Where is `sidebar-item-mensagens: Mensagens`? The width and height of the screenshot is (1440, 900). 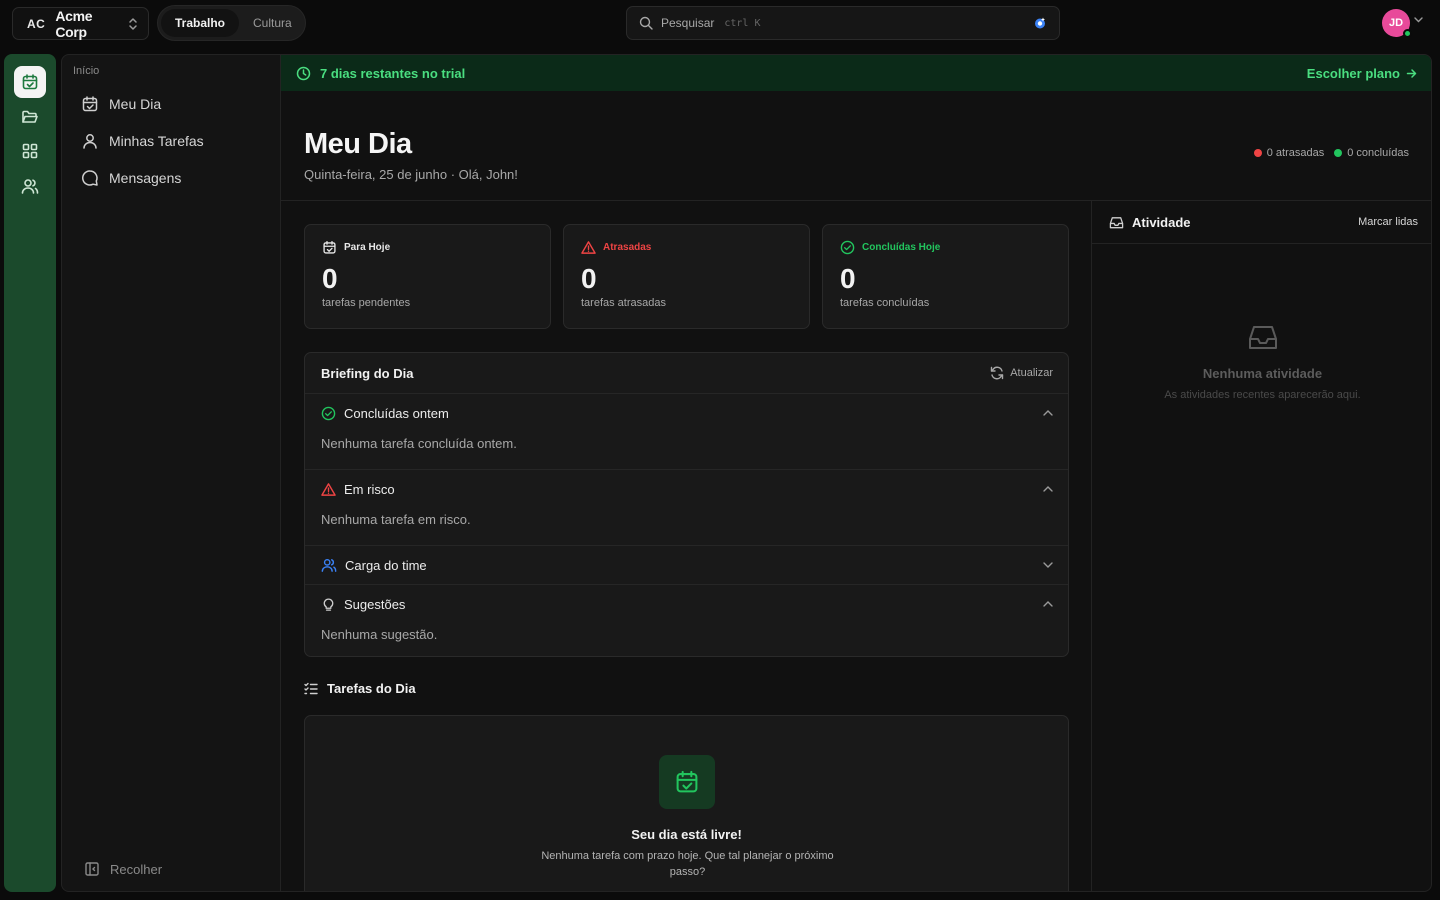
sidebar-item-mensagens: Mensagens is located at coordinates (172, 178).